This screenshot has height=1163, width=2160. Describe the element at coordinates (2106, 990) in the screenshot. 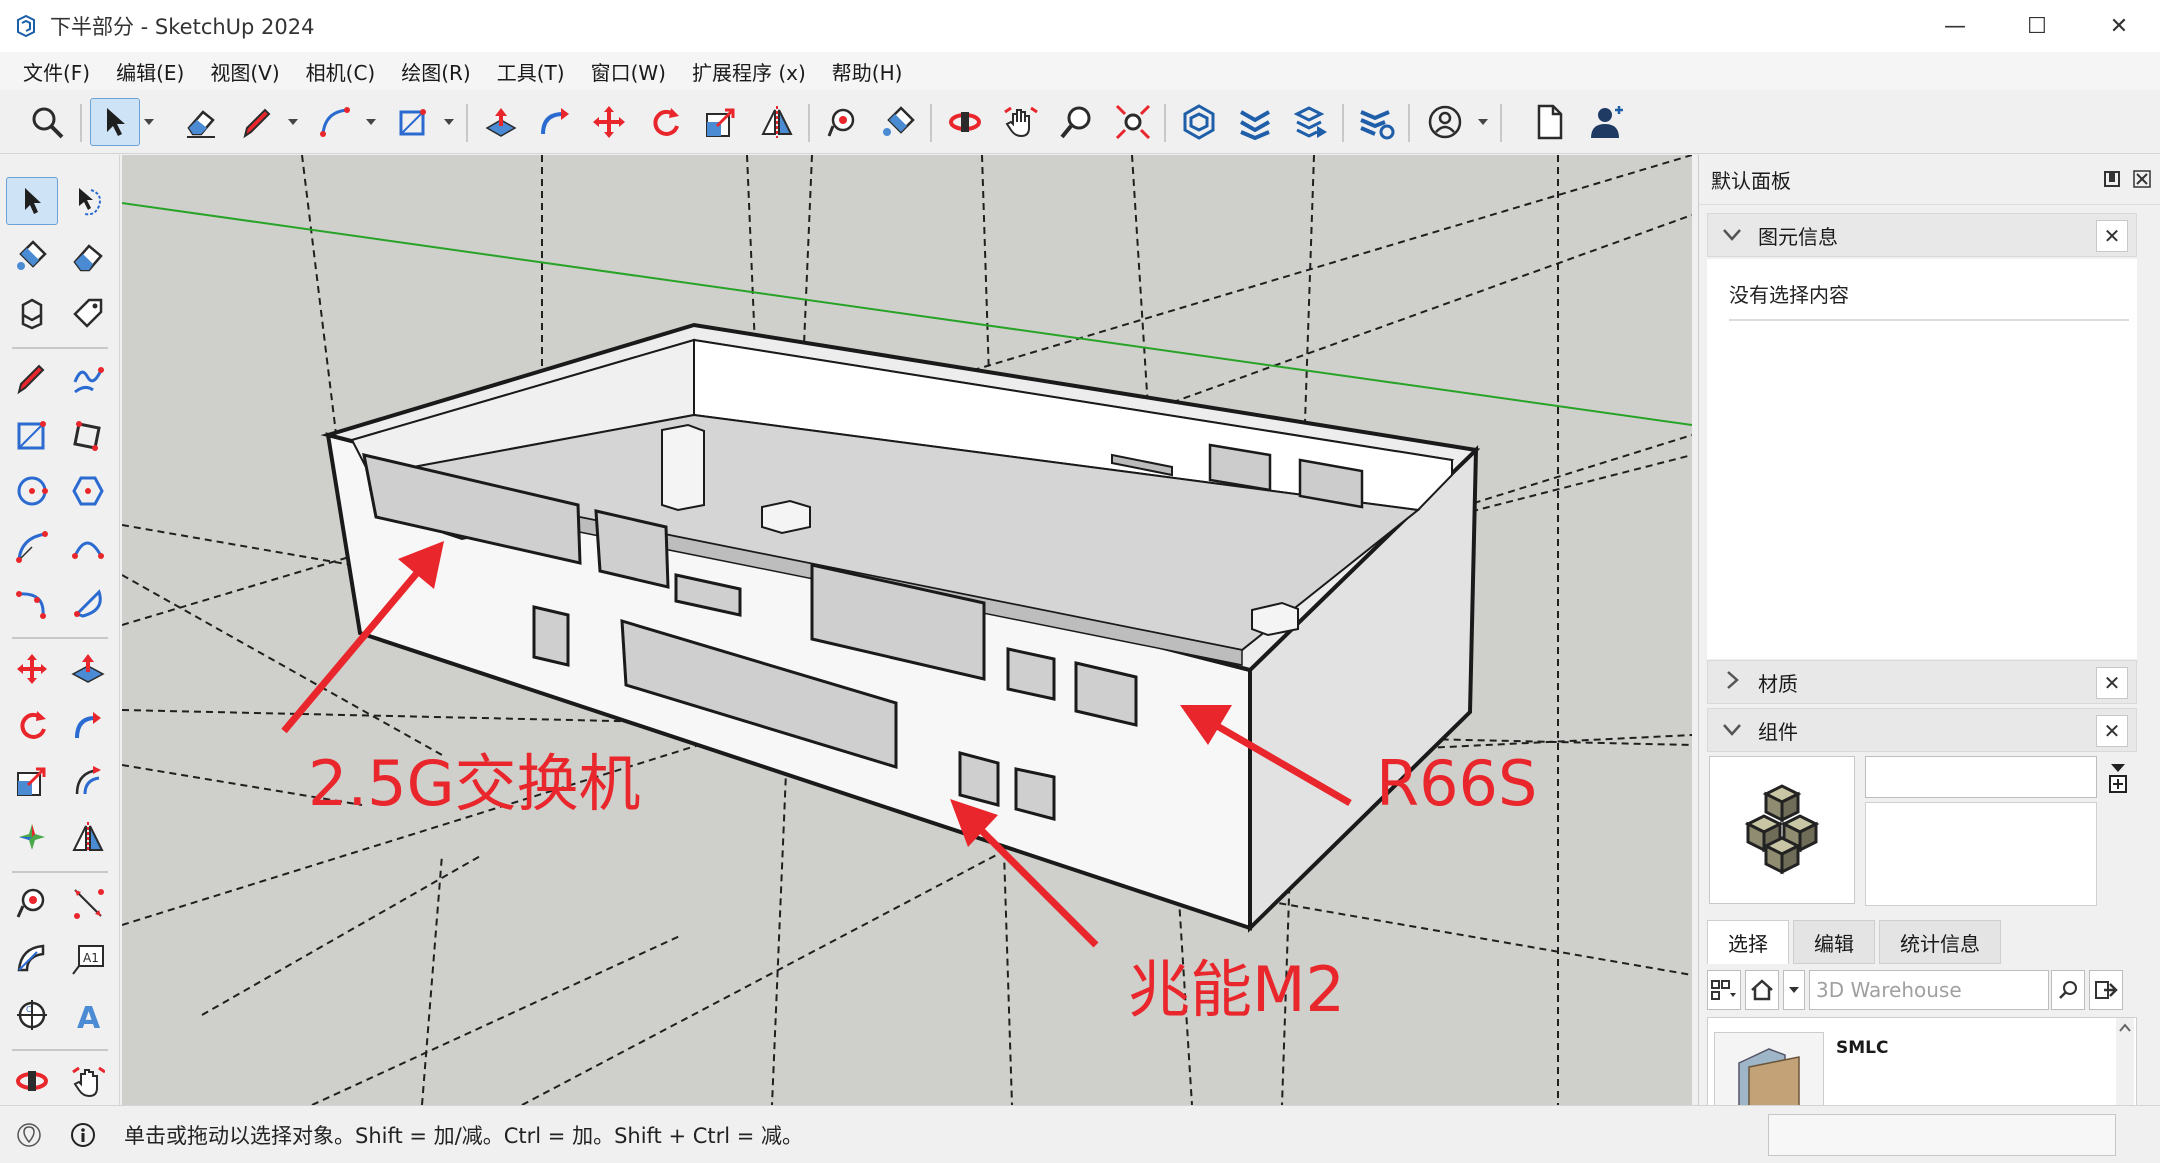

I see `details-arrow-icon` at that location.